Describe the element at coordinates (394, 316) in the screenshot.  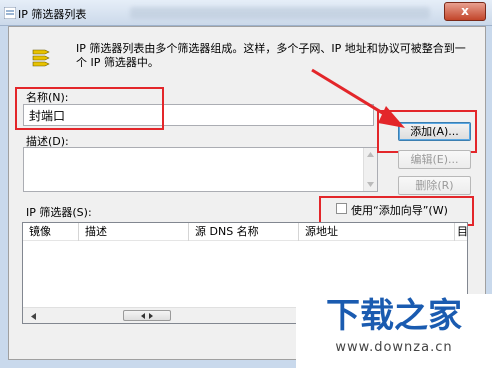
I see `watermark-name: 下载之家` at that location.